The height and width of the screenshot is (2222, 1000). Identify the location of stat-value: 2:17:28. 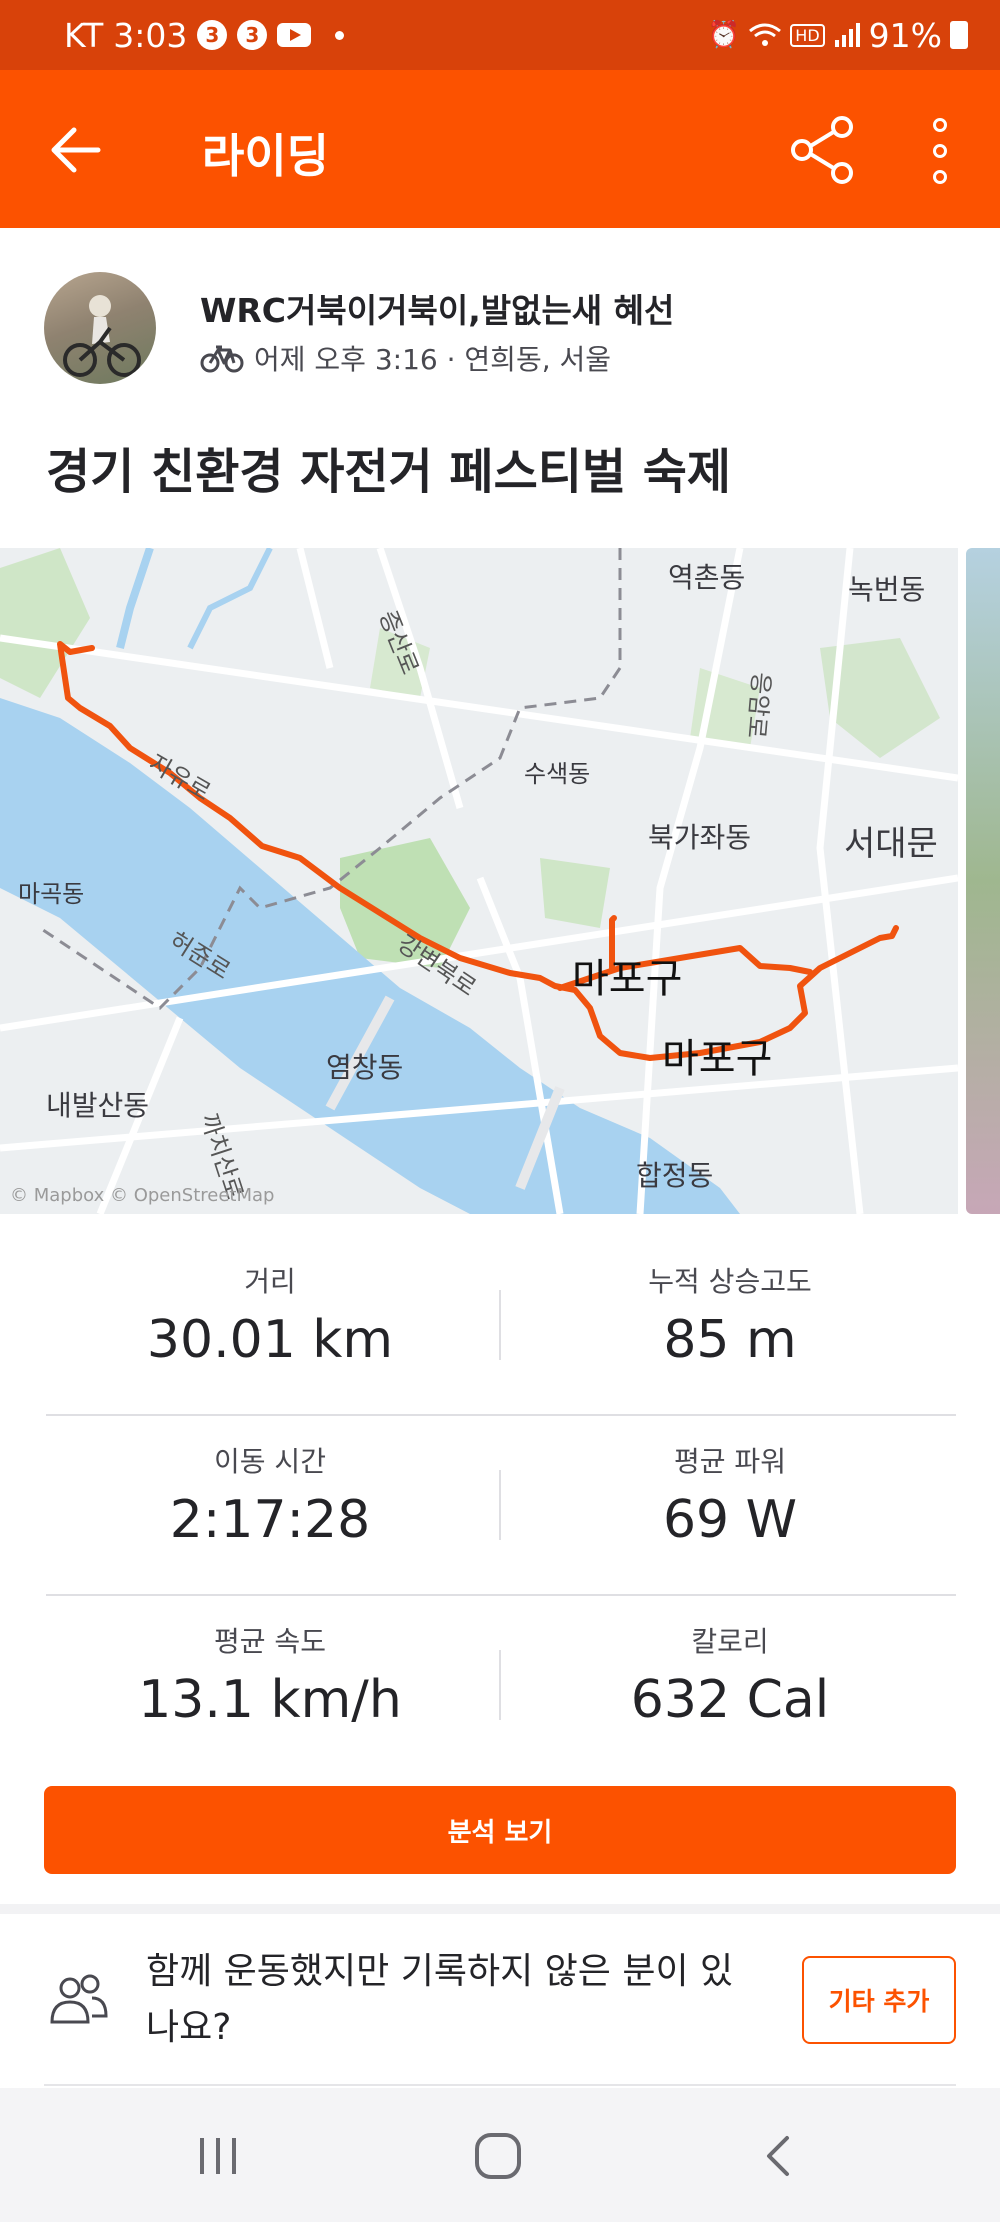
(270, 1520).